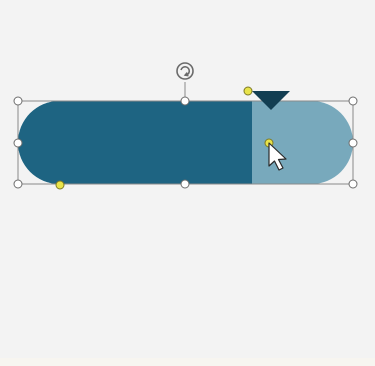 The width and height of the screenshot is (375, 366). What do you see at coordinates (353, 101) in the screenshot?
I see `resize-handle-top-right` at bounding box center [353, 101].